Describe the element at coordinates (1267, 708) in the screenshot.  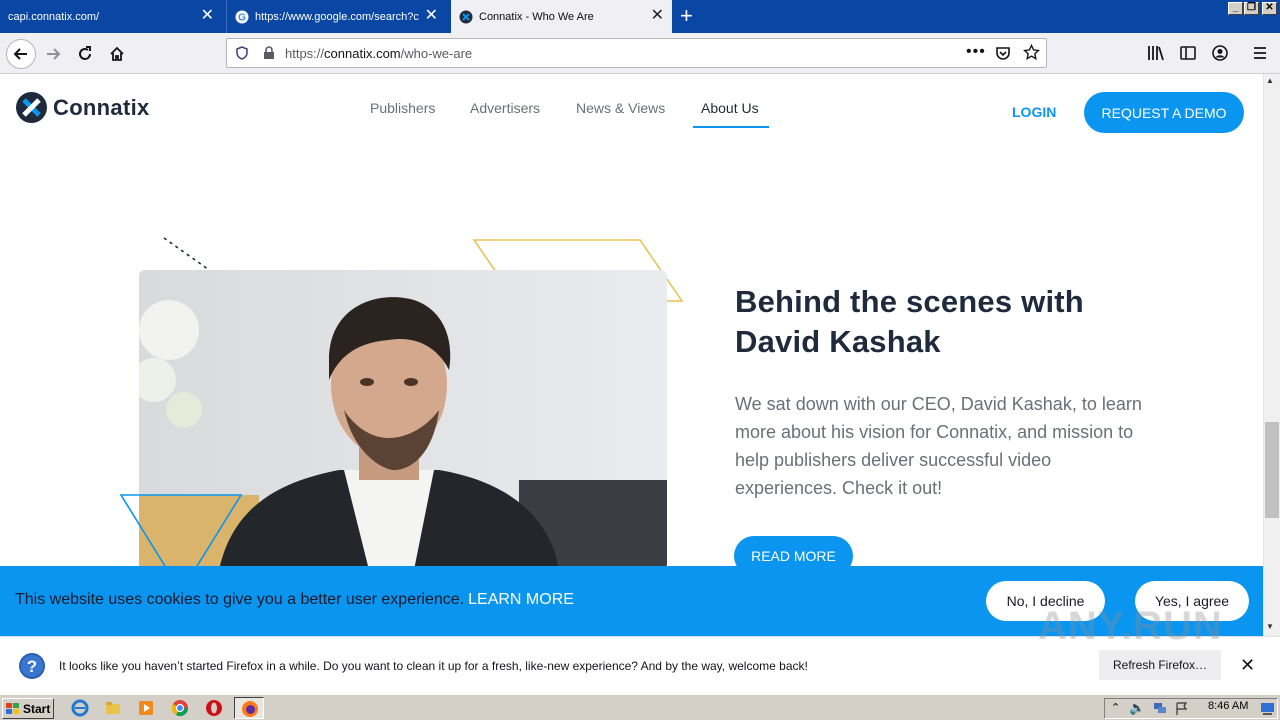
I see `action-center-icon` at that location.